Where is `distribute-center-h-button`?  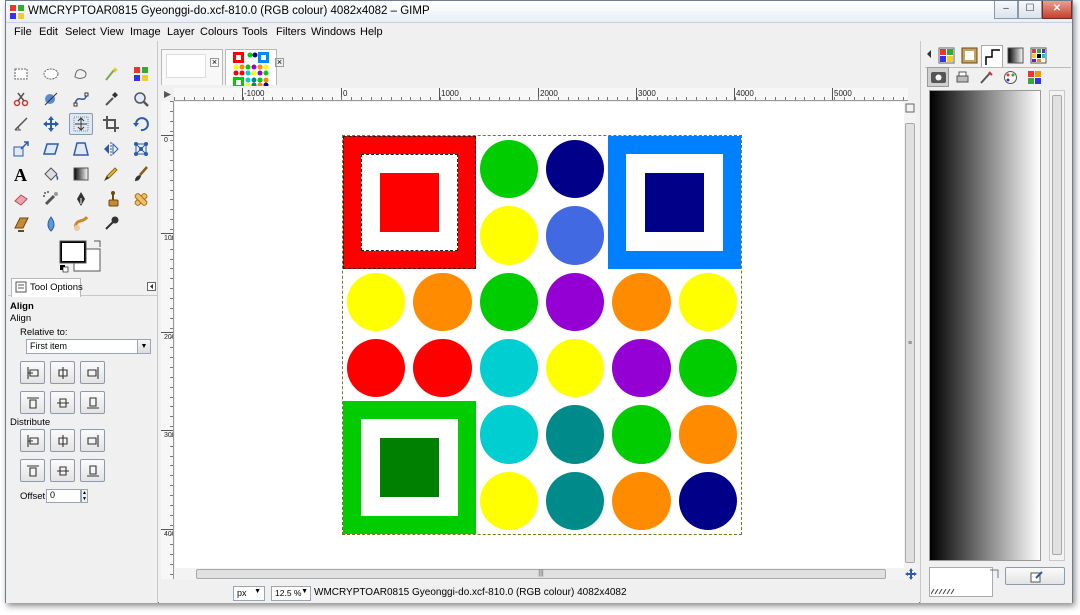
distribute-center-h-button is located at coordinates (62, 440).